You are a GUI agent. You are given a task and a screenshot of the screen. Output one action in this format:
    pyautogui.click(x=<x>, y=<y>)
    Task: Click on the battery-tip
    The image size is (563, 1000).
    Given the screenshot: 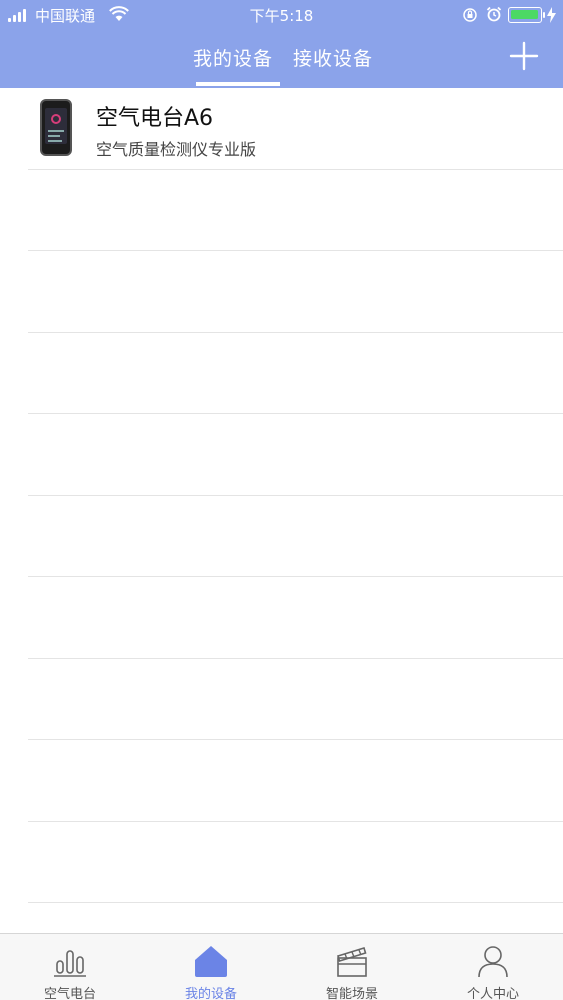 What is the action you would take?
    pyautogui.click(x=544, y=15)
    